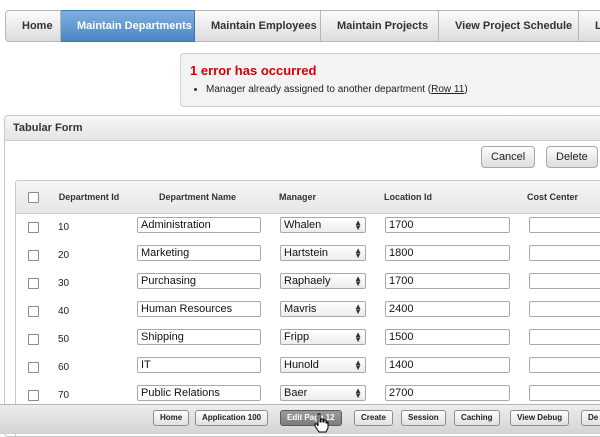  I want to click on manager-select: Mavris ▲ ▼, so click(323, 309).